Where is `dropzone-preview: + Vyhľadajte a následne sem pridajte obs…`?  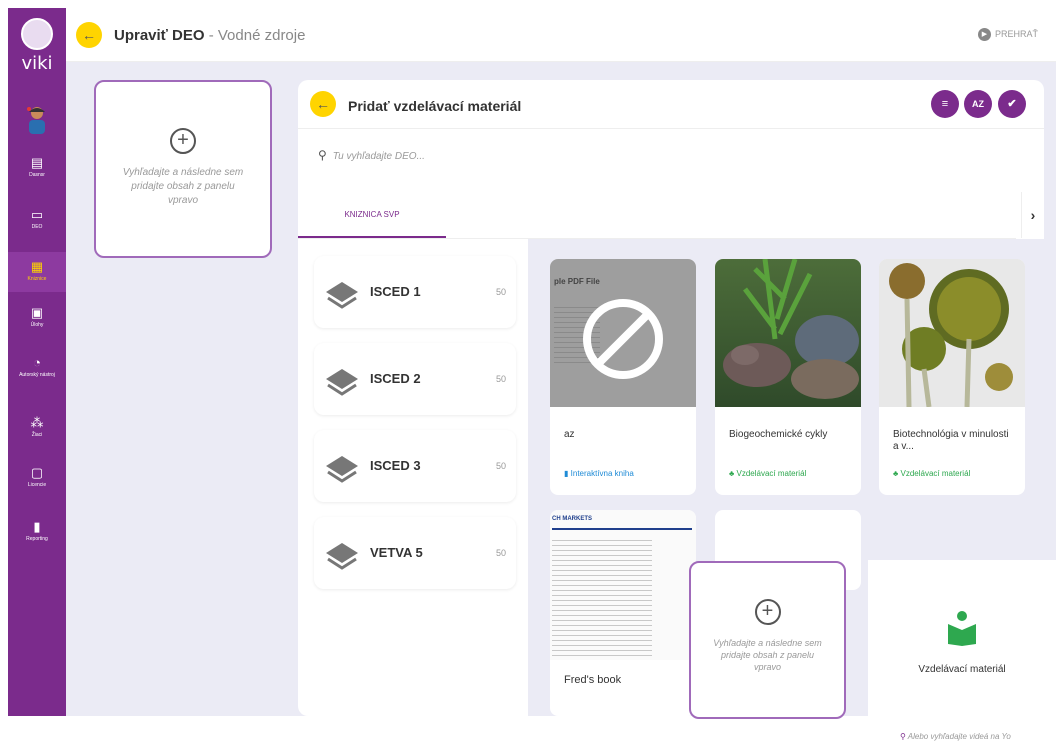 dropzone-preview: + Vyhľadajte a následne sem pridajte obs… is located at coordinates (767, 640).